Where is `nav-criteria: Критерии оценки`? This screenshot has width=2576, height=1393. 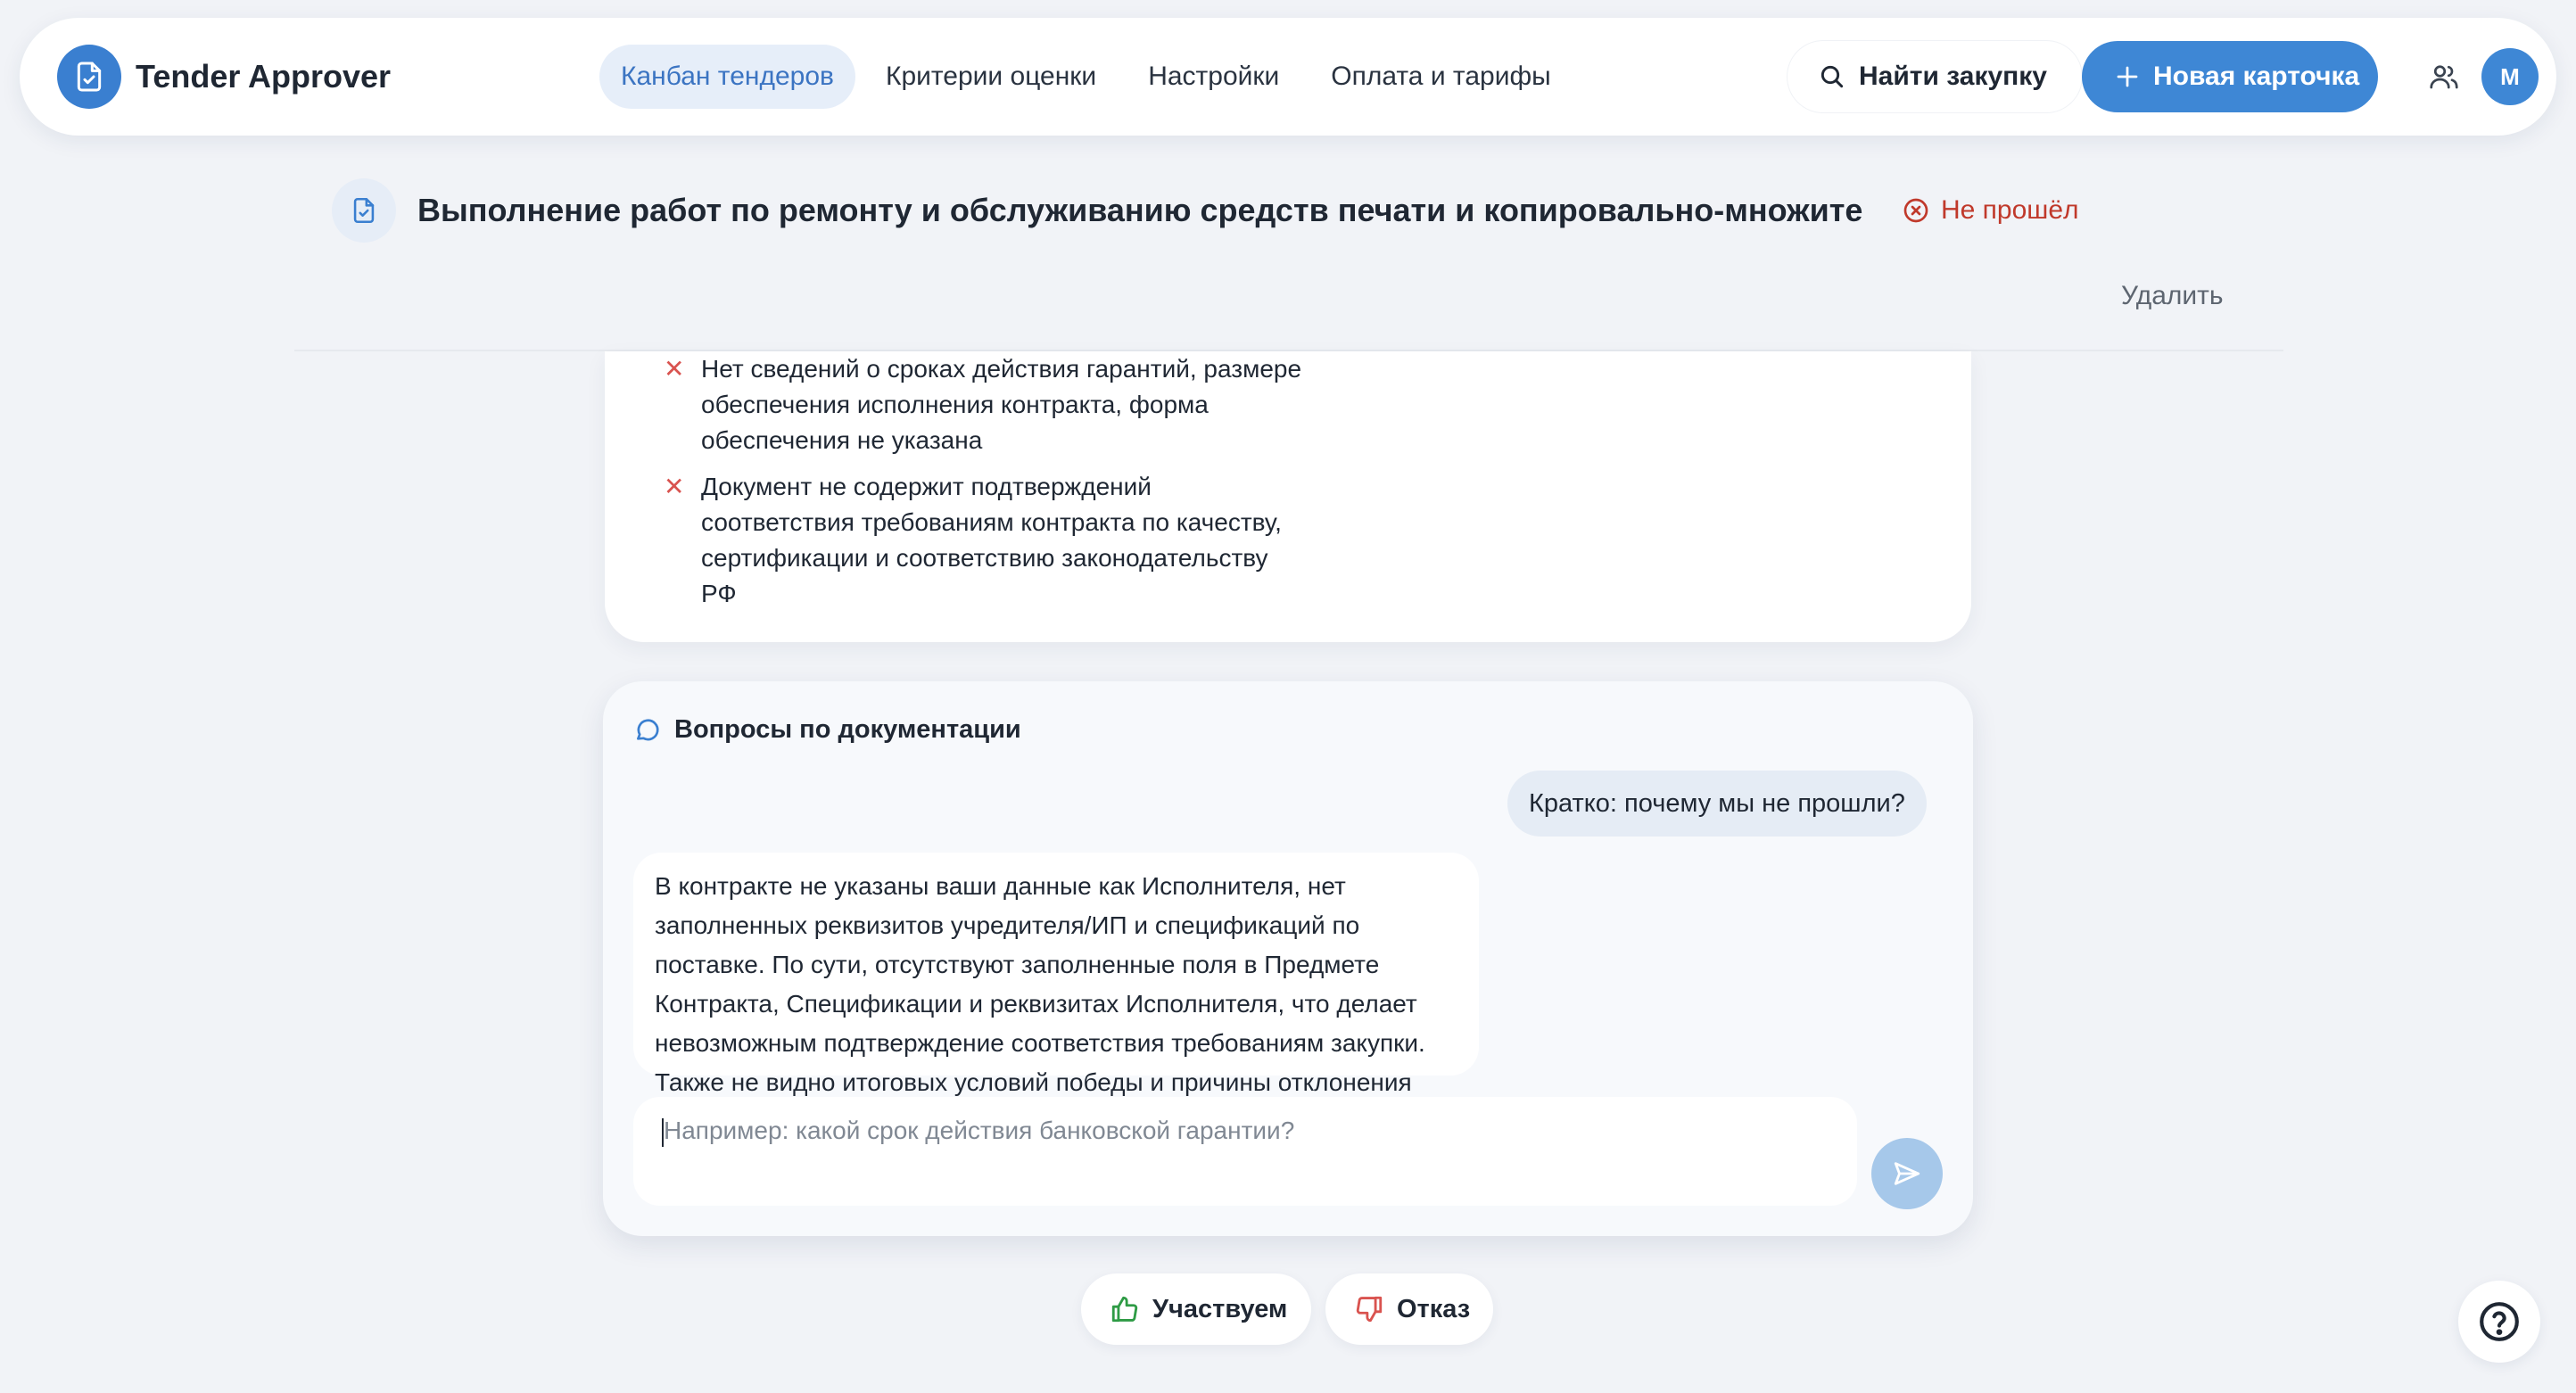 nav-criteria: Критерии оценки is located at coordinates (991, 77).